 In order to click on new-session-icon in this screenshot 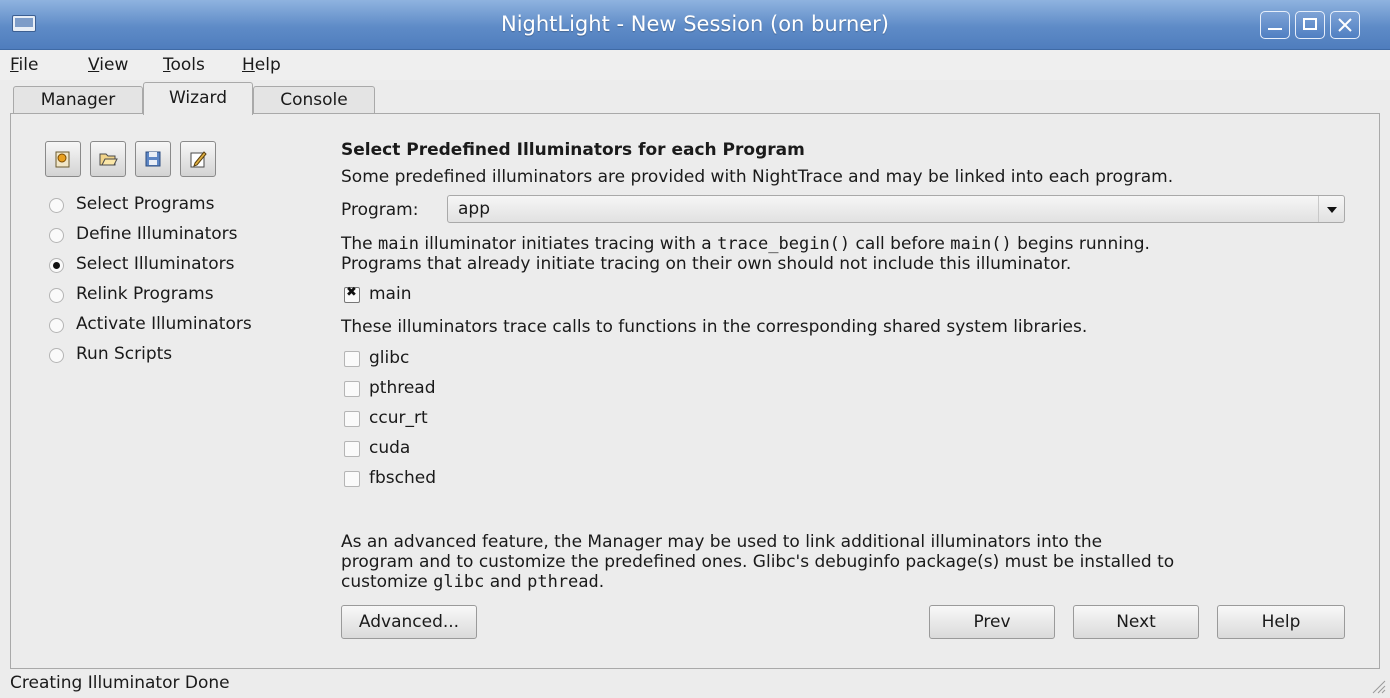, I will do `click(62, 159)`.